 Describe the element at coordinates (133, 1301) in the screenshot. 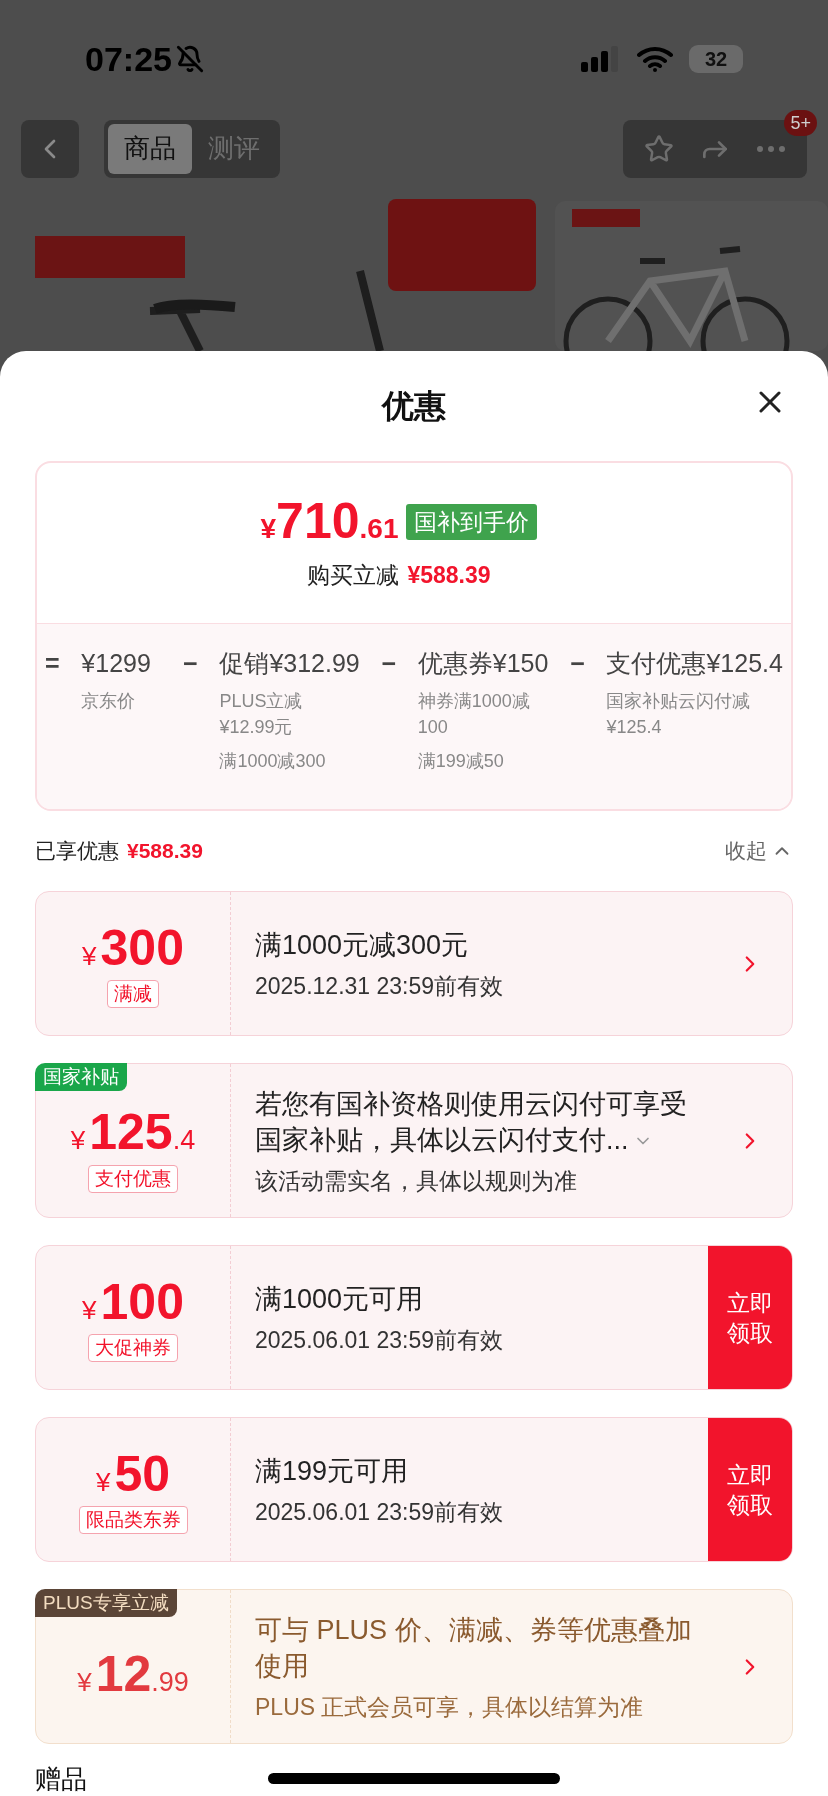

I see `offer-amount: ¥100` at that location.